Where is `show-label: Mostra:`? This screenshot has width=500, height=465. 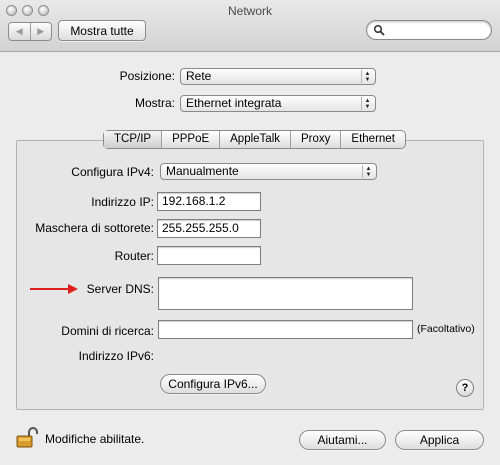 show-label: Mostra: is located at coordinates (154, 103).